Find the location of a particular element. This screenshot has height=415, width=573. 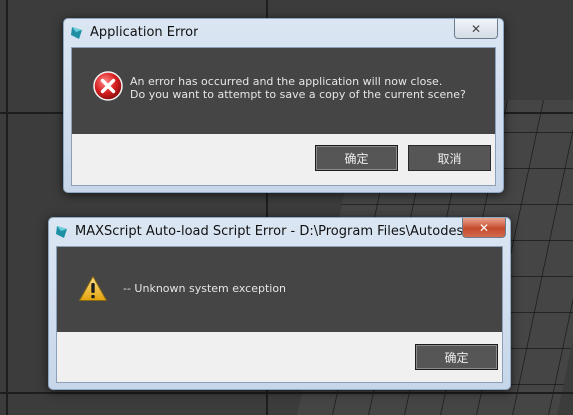

button-area: 确定 is located at coordinates (279, 357).